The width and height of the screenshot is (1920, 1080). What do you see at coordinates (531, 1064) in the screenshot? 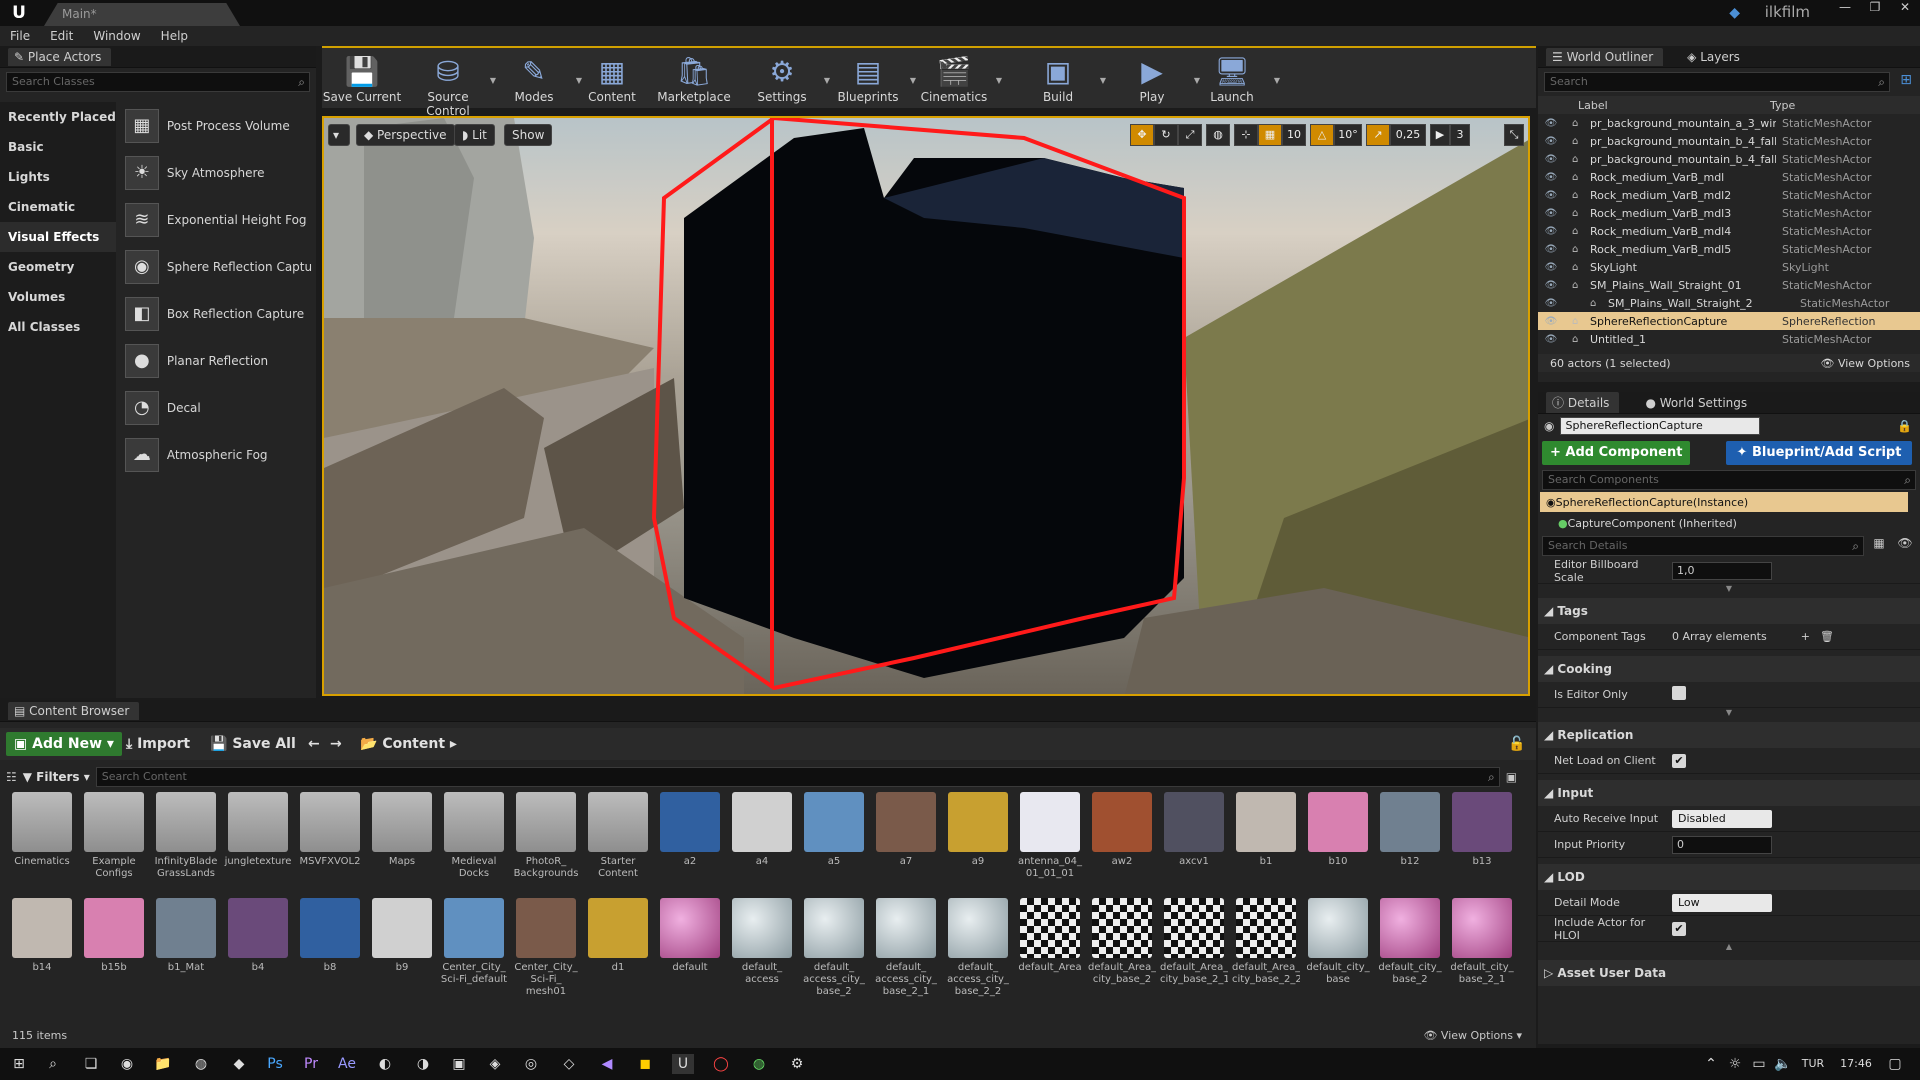
I see `discord-icon: ◎` at bounding box center [531, 1064].